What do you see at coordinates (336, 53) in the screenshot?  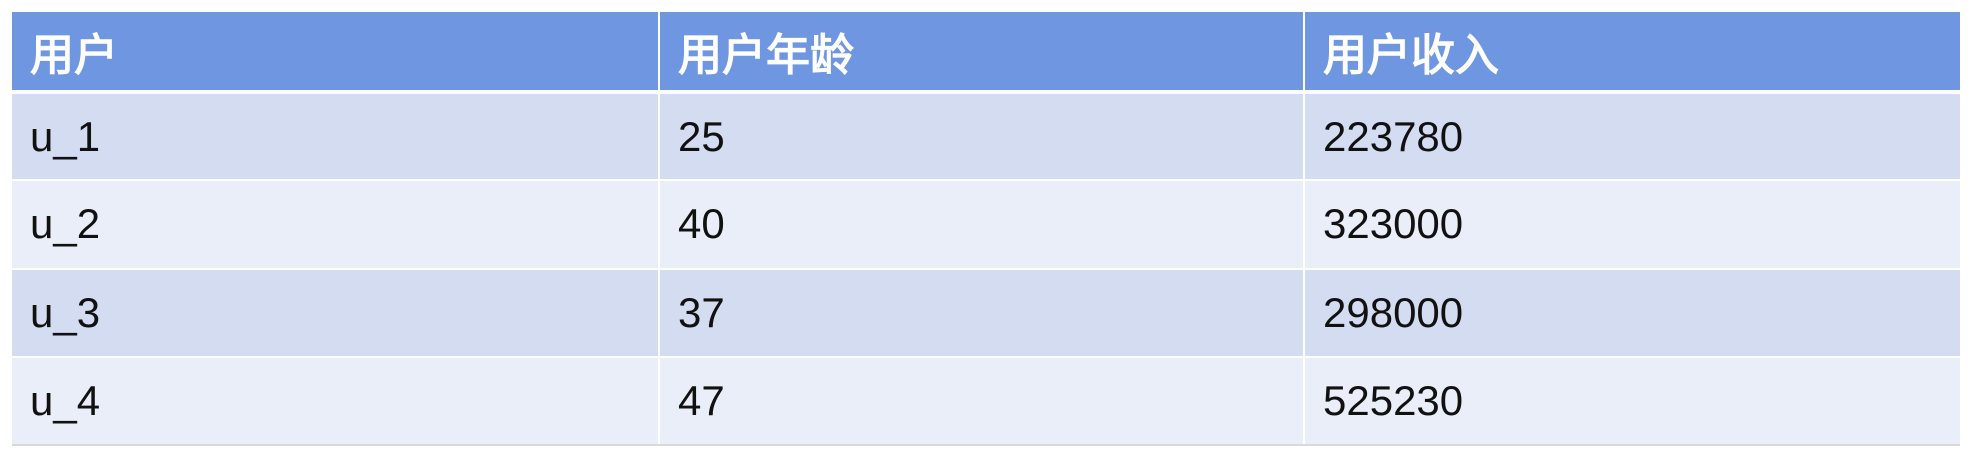 I see `header-cell-user: 用户` at bounding box center [336, 53].